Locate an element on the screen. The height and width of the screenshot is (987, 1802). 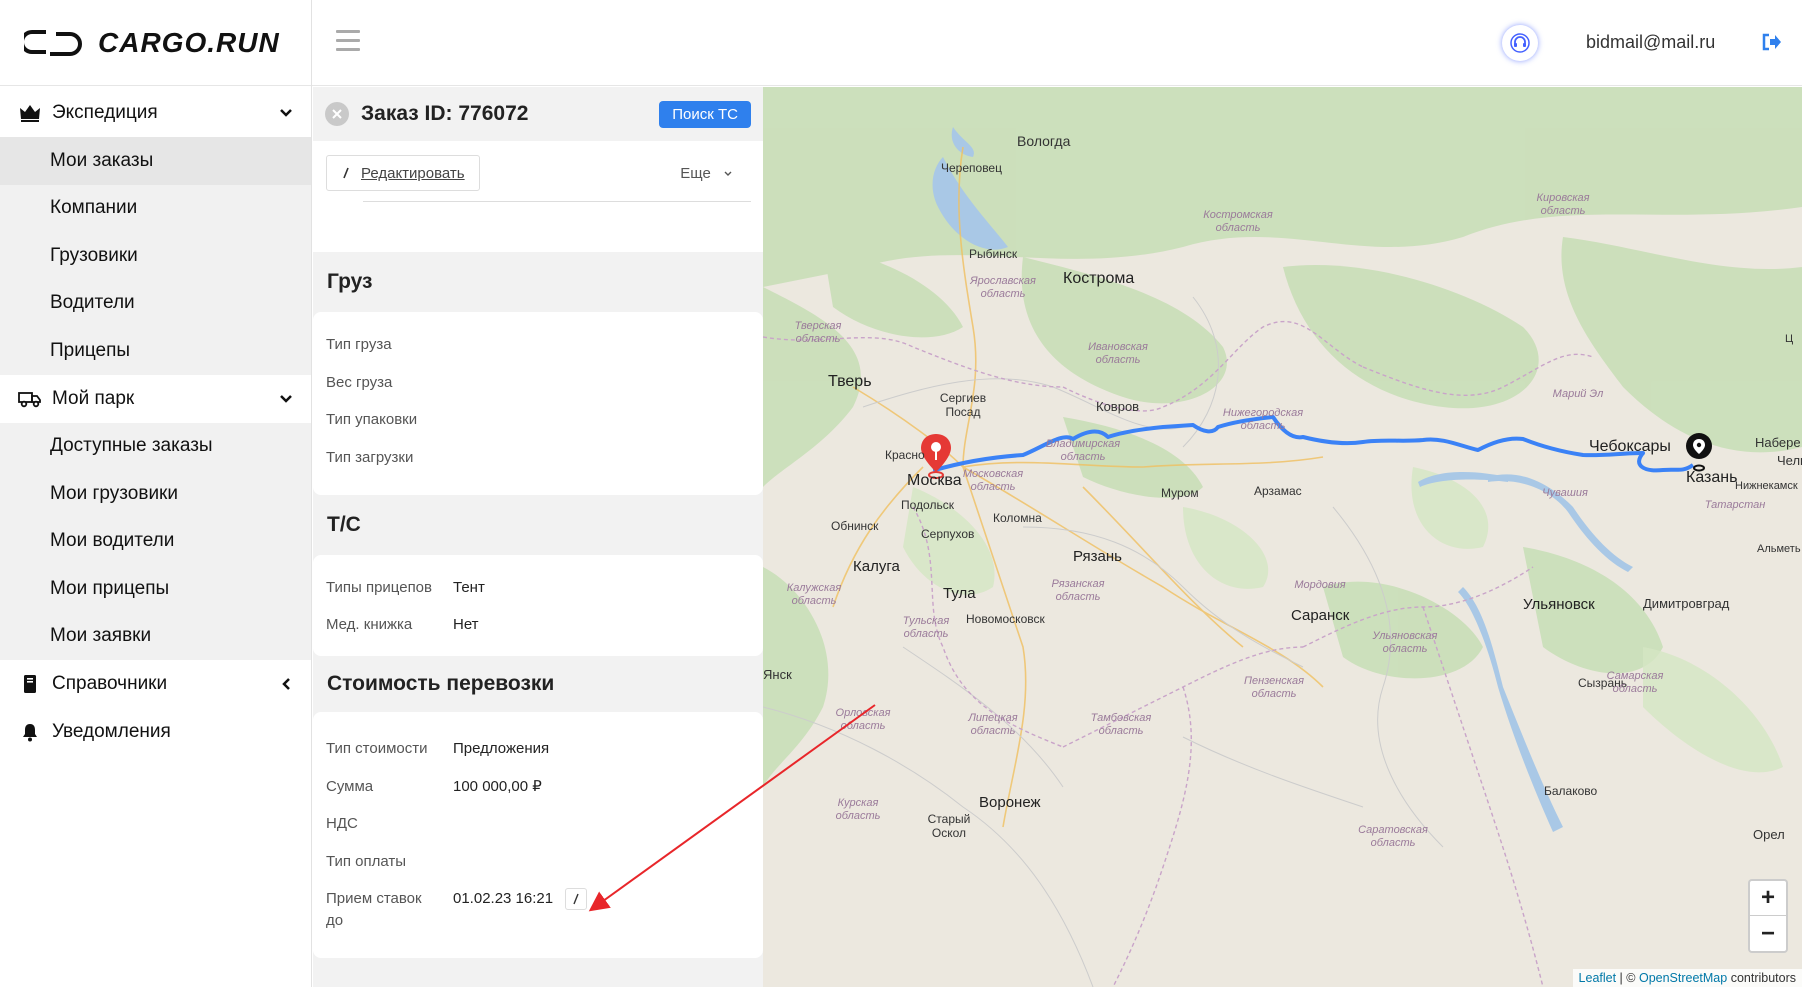
detail-row: Тип груза is located at coordinates (538, 345).